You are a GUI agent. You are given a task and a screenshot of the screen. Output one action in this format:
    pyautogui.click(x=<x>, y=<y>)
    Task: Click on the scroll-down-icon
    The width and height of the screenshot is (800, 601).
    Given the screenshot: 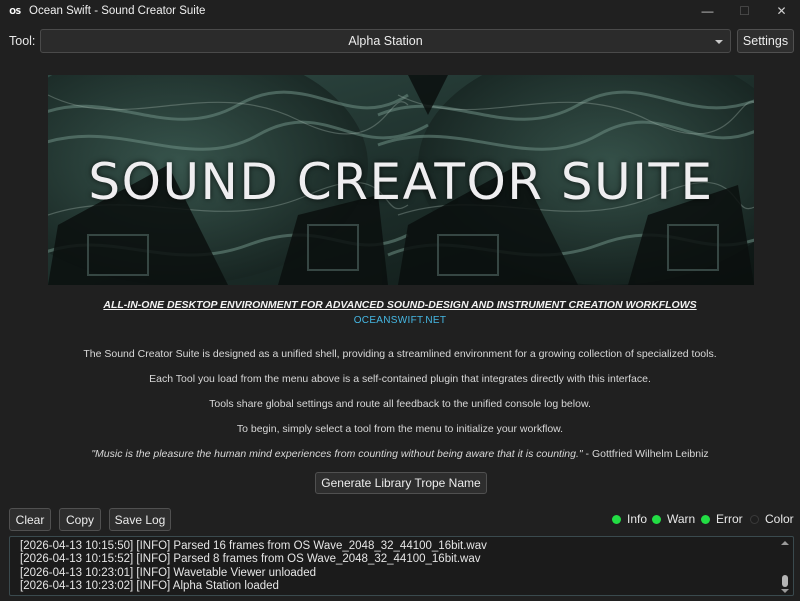 What is the action you would take?
    pyautogui.click(x=785, y=591)
    